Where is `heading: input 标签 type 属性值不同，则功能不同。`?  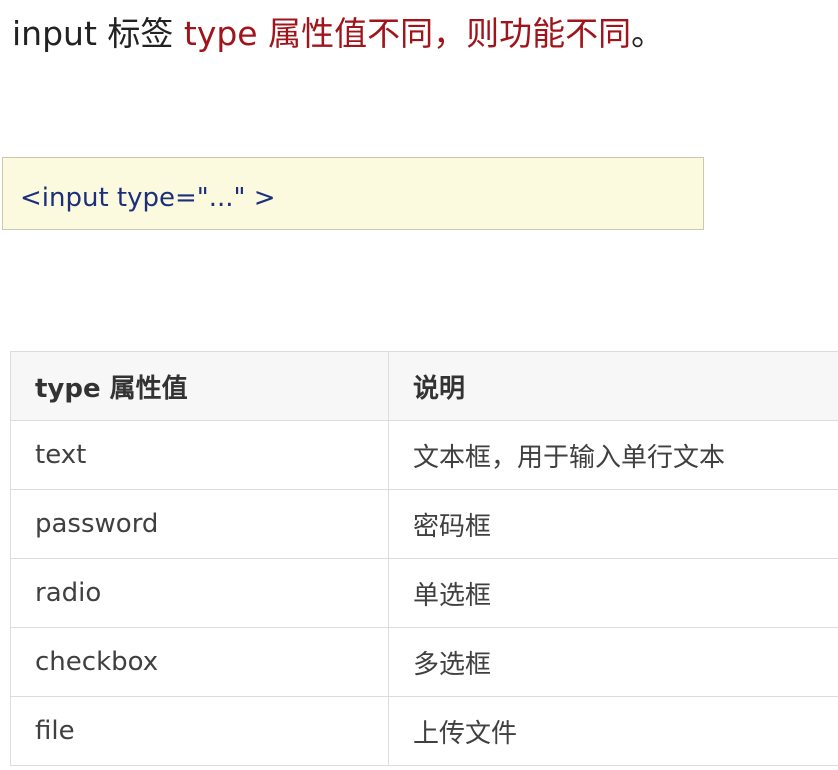 heading: input 标签 type 属性值不同，则功能不同。 is located at coordinates (338, 34).